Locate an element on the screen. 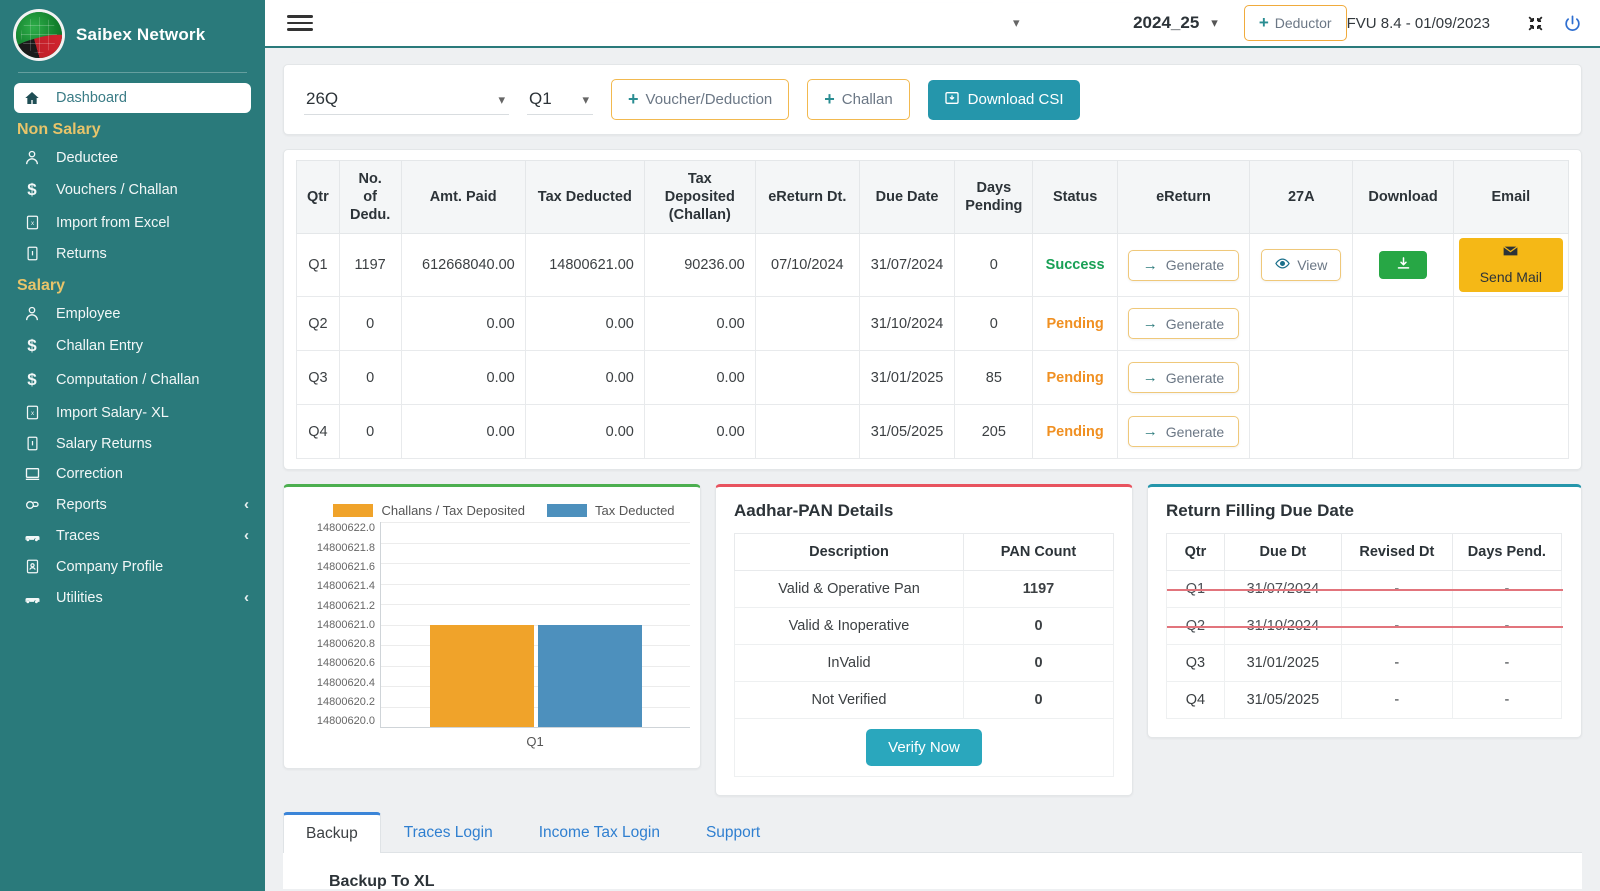 The width and height of the screenshot is (1600, 891). topbar-icons is located at coordinates (1554, 23).